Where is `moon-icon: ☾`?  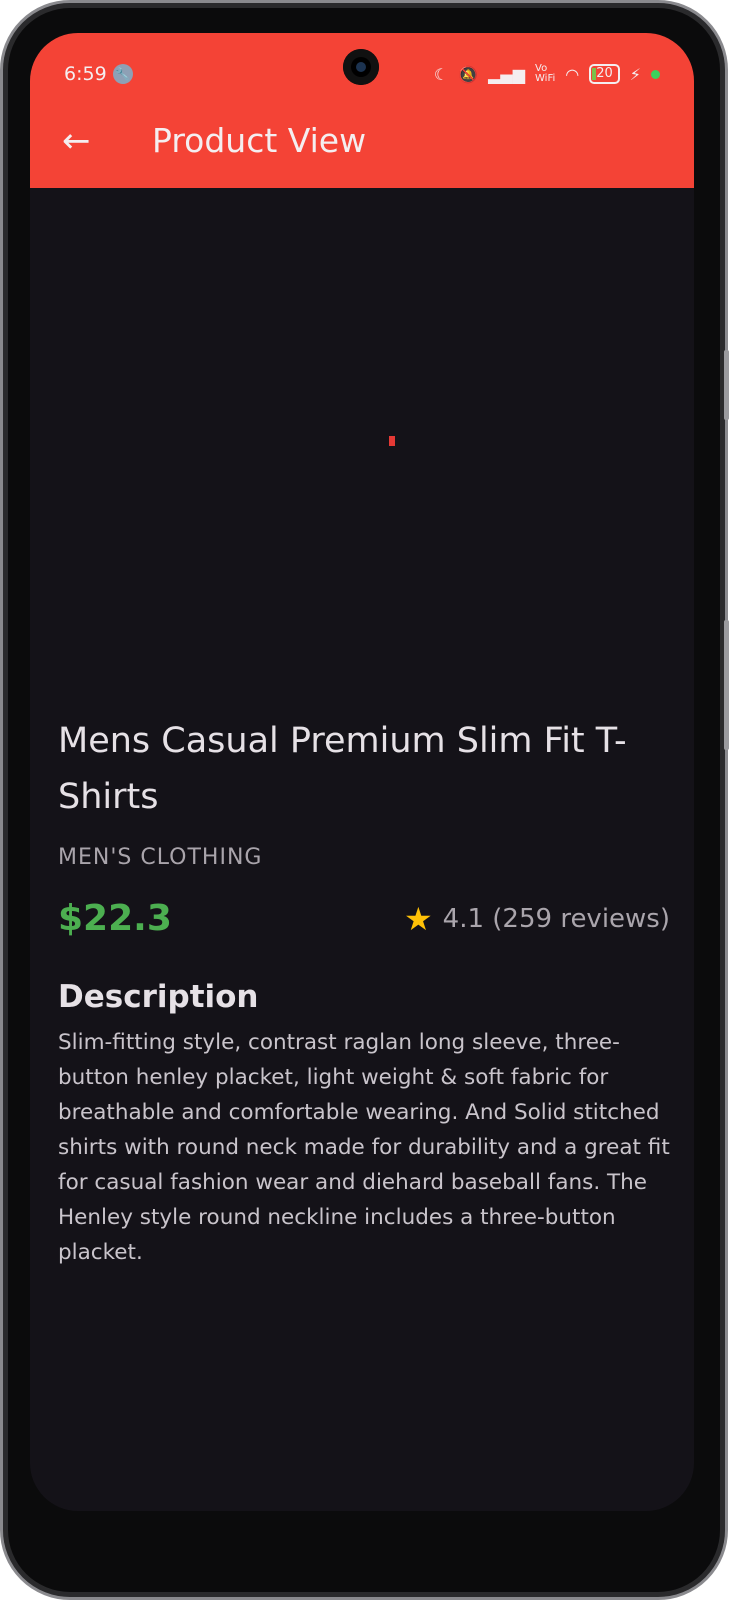 moon-icon: ☾ is located at coordinates (441, 74).